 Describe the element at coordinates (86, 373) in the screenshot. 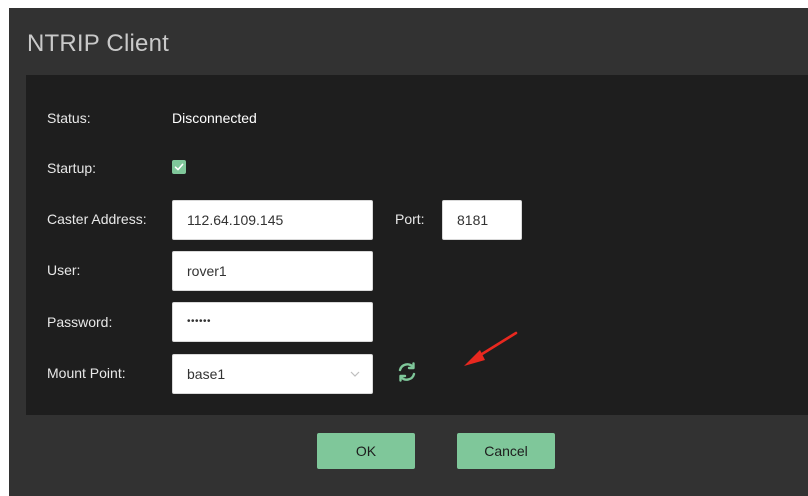

I see `mount-point-label: Mount Point:` at that location.